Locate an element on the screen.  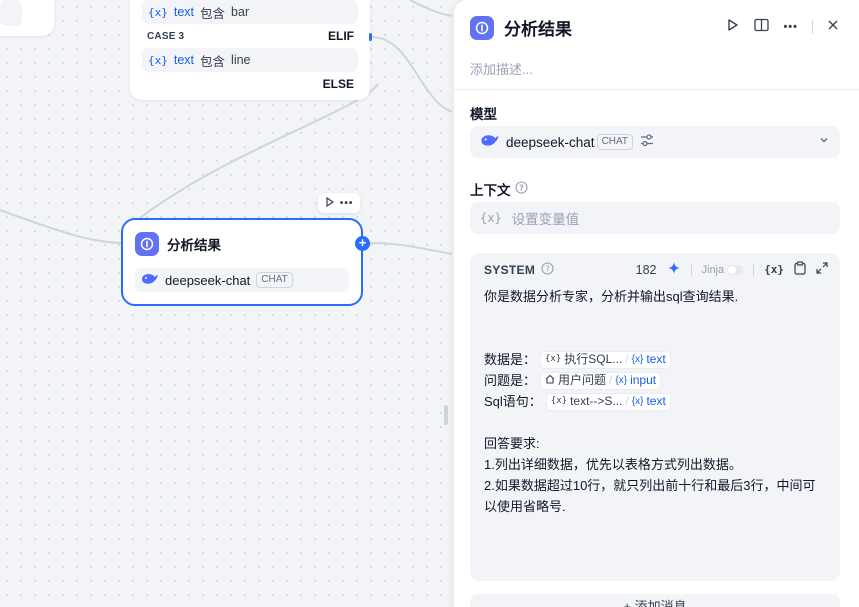
variable-reference: {x} 执行SQL... / {x} text is located at coordinates (605, 359).